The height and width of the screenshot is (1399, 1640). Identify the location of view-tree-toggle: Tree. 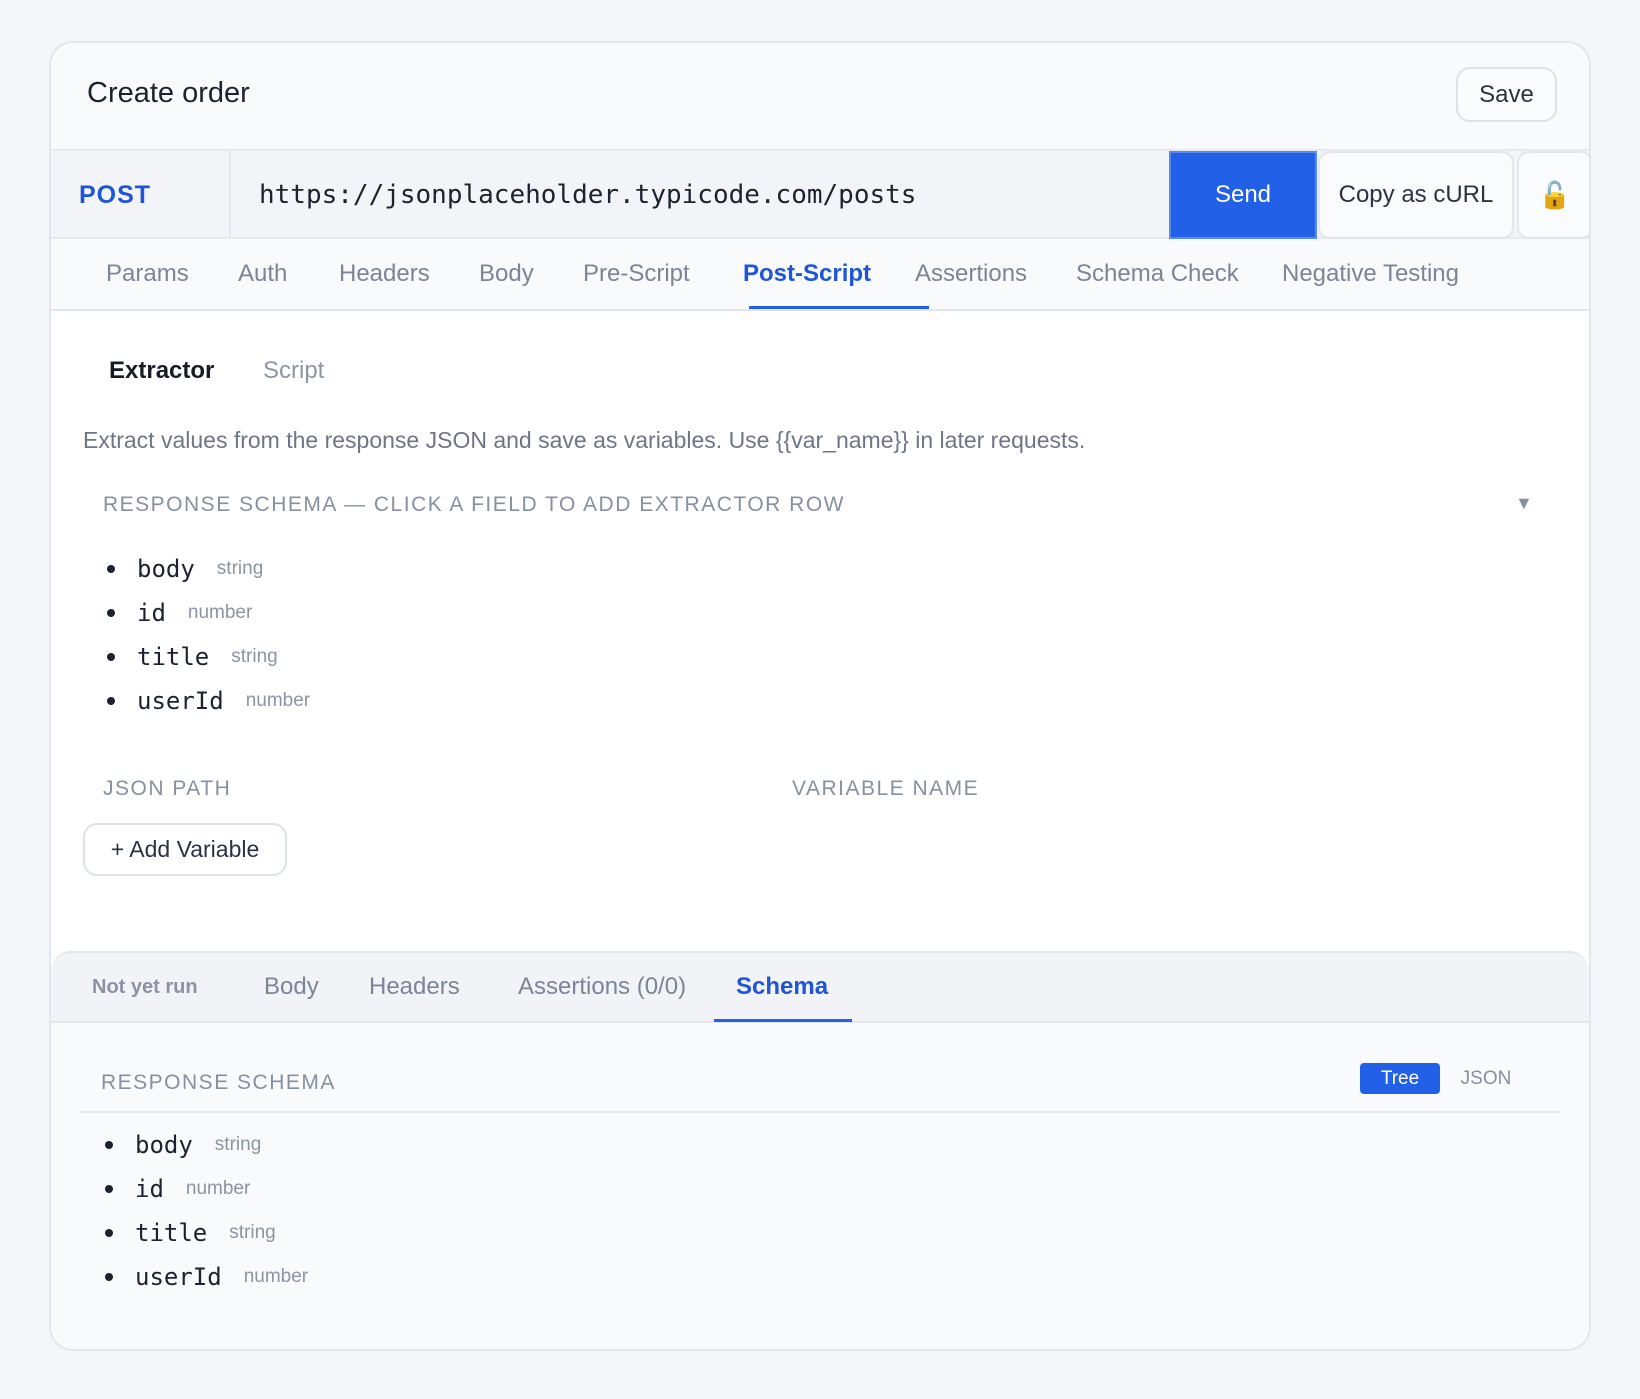
(1400, 1078).